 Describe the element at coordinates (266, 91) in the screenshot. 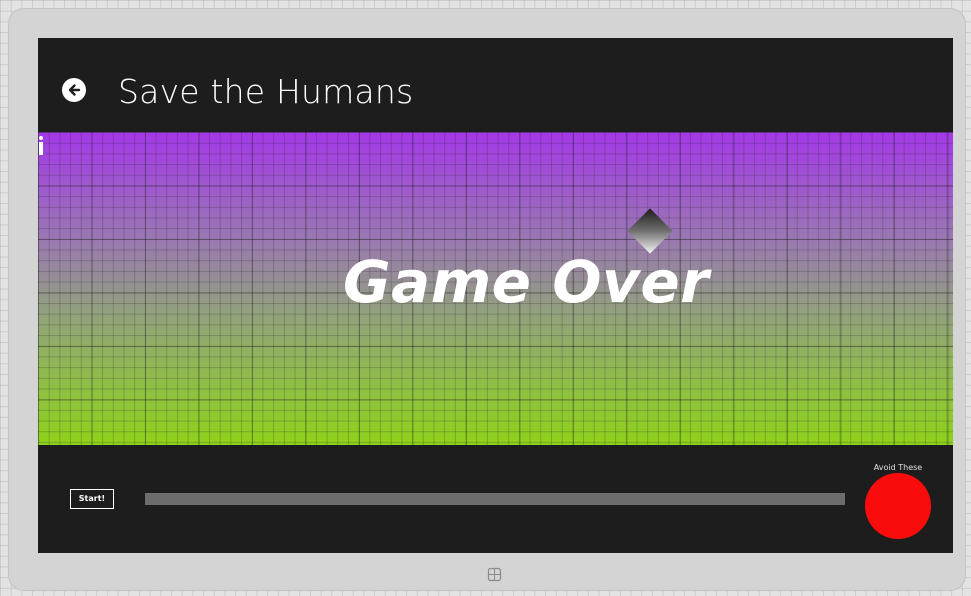

I see `page-title: Save the Humans` at that location.